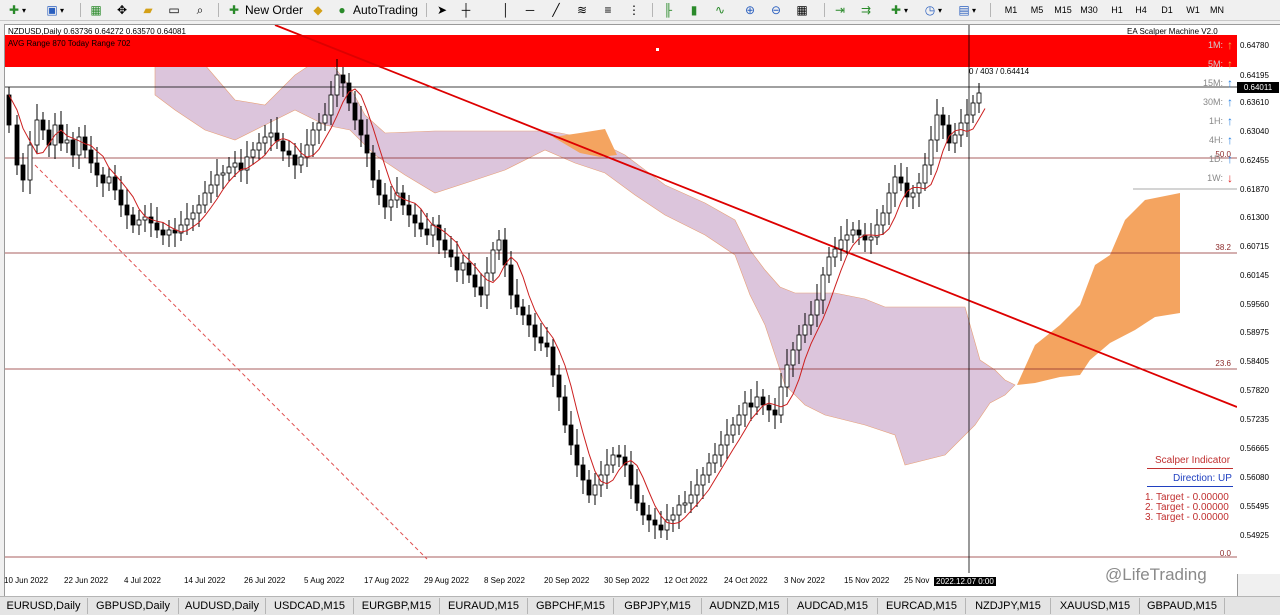  What do you see at coordinates (898, 10) in the screenshot?
I see `indicators-button: ✚ ▾` at bounding box center [898, 10].